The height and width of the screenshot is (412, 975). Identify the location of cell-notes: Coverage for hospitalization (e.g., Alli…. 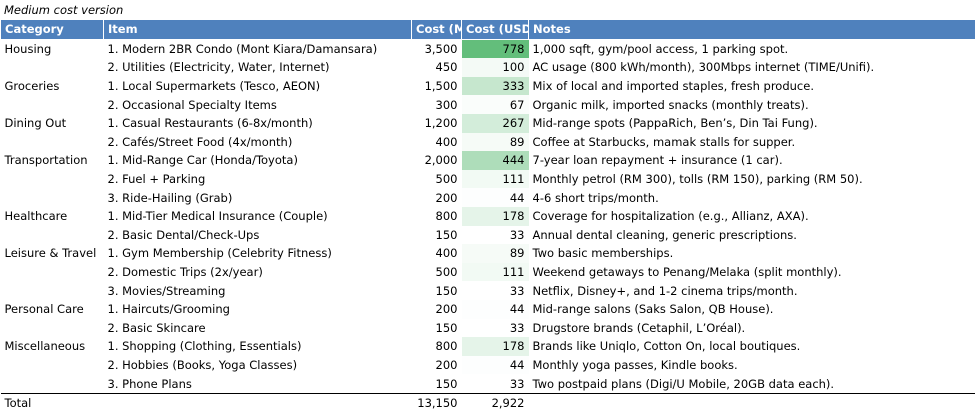
(752, 216).